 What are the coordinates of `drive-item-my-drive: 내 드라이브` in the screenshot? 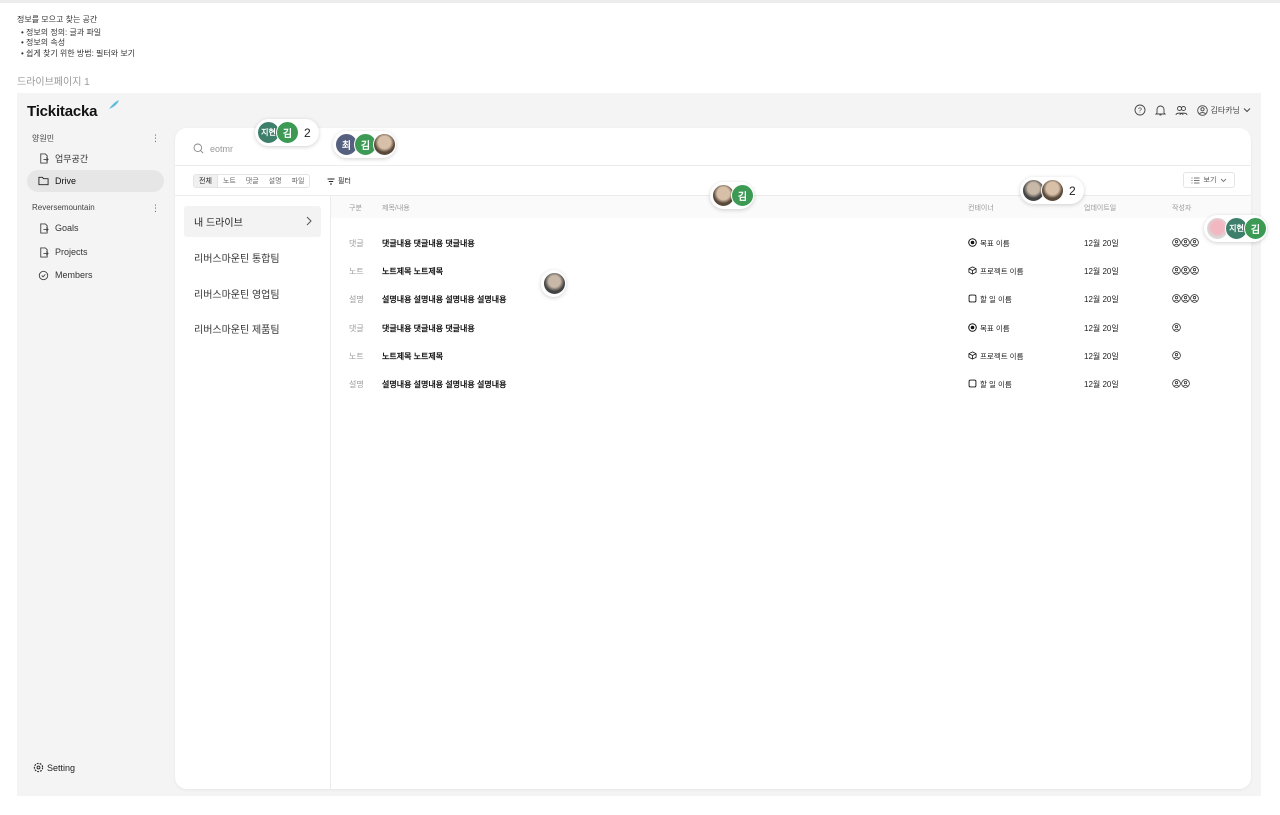 It's located at (252, 221).